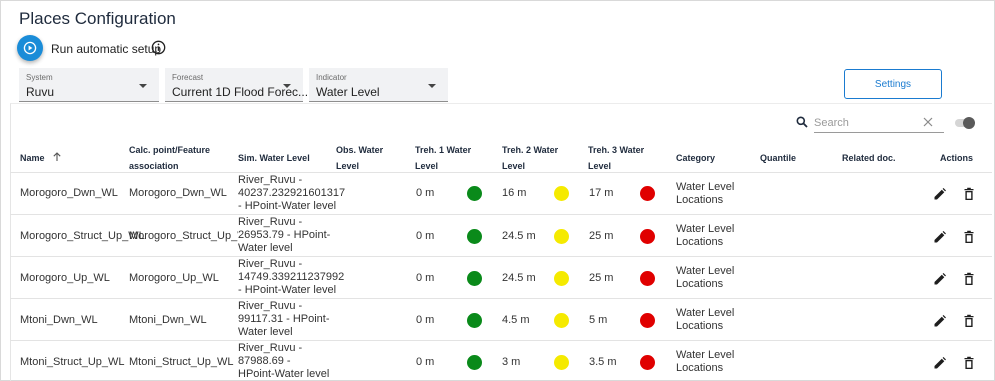 This screenshot has width=995, height=381. I want to click on cell-t2: 3 m, so click(511, 362).